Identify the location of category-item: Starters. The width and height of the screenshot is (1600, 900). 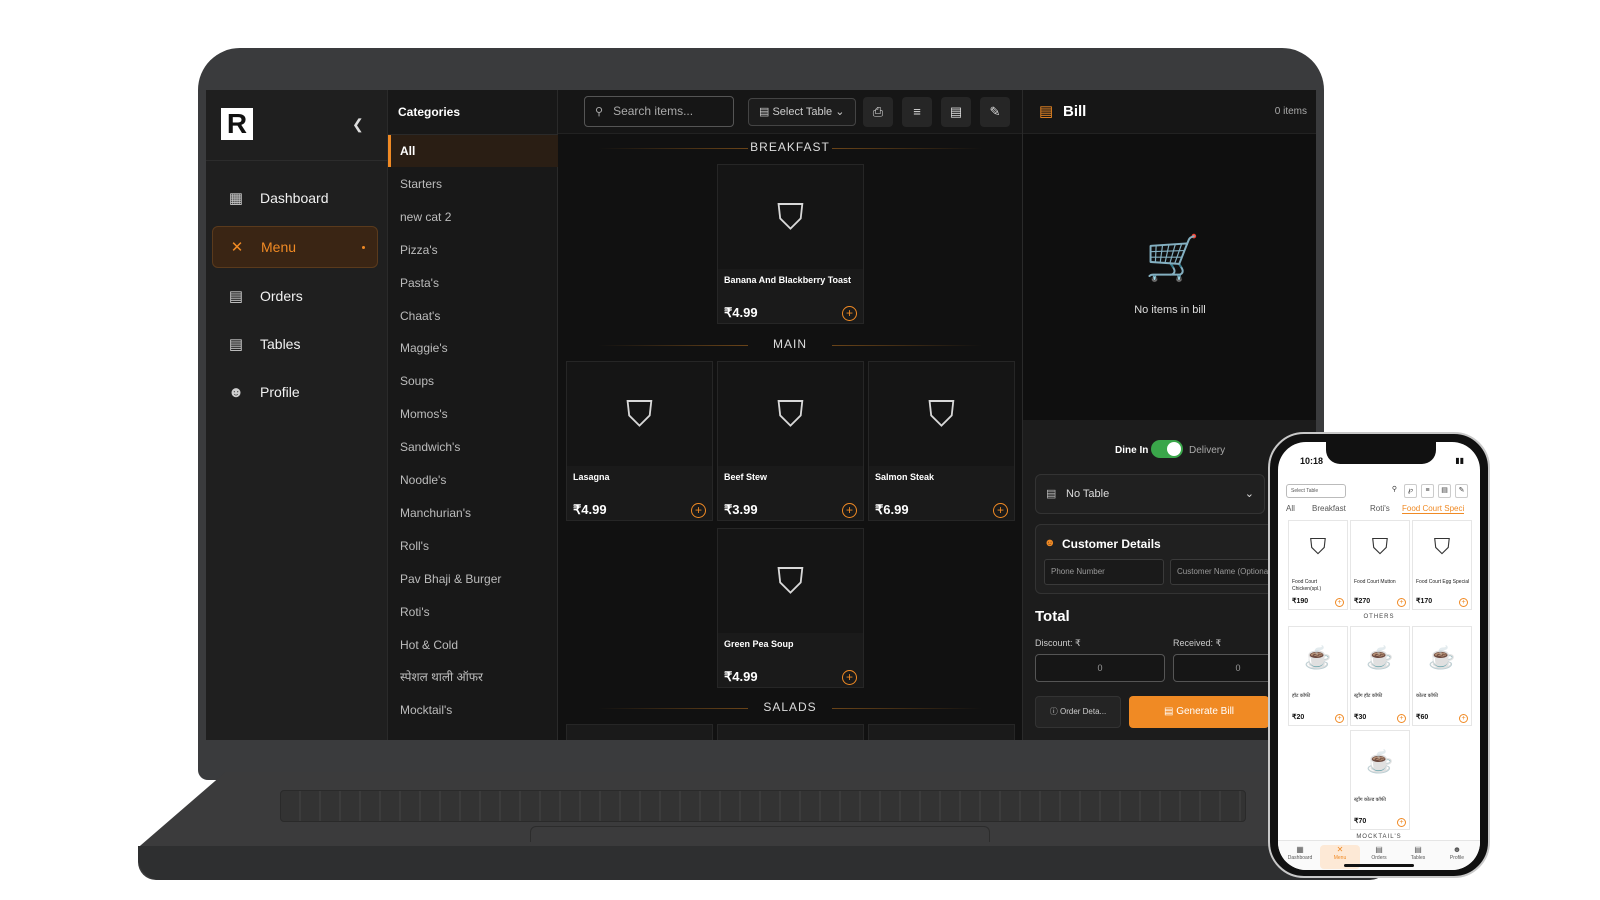
(473, 184).